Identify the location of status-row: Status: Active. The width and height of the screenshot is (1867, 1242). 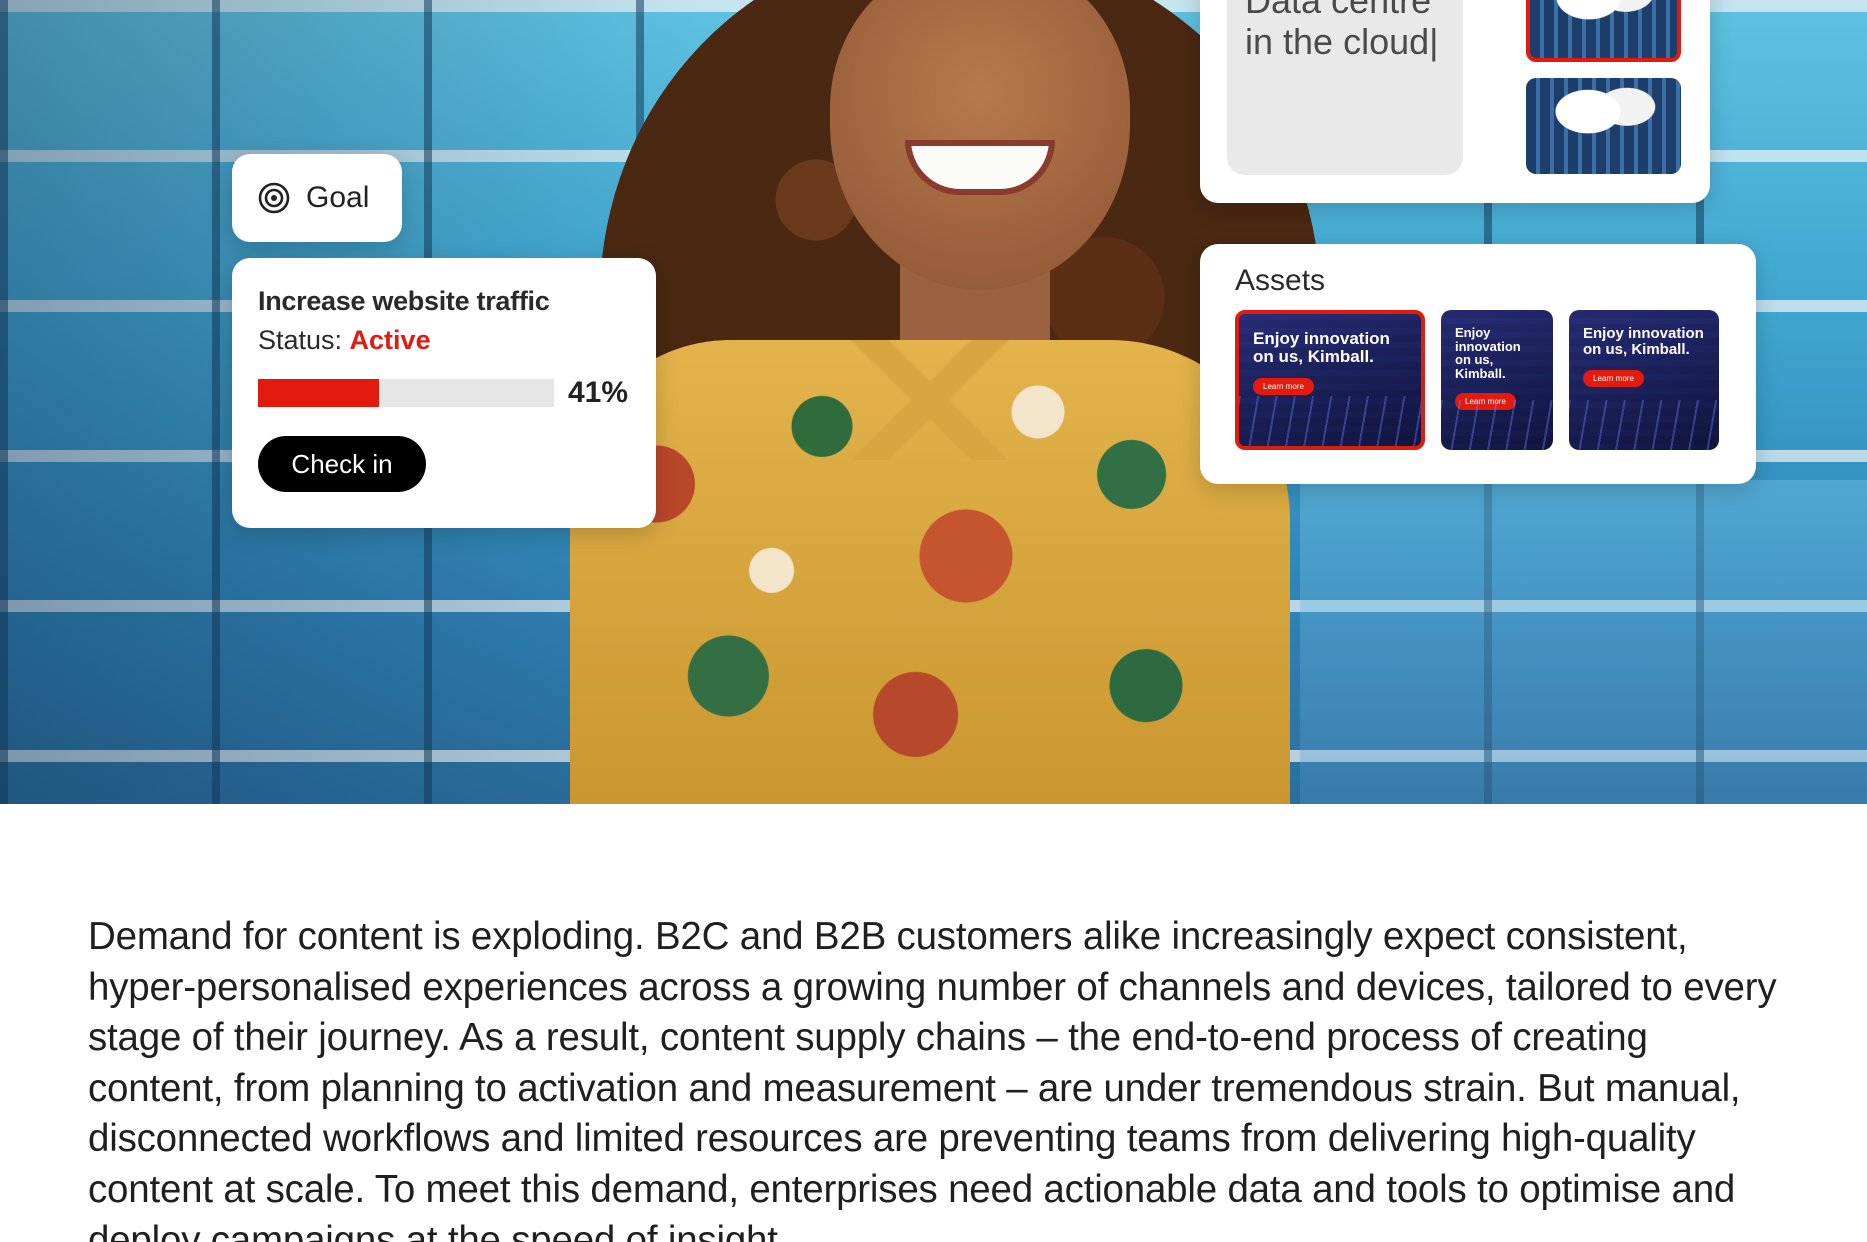
(444, 340).